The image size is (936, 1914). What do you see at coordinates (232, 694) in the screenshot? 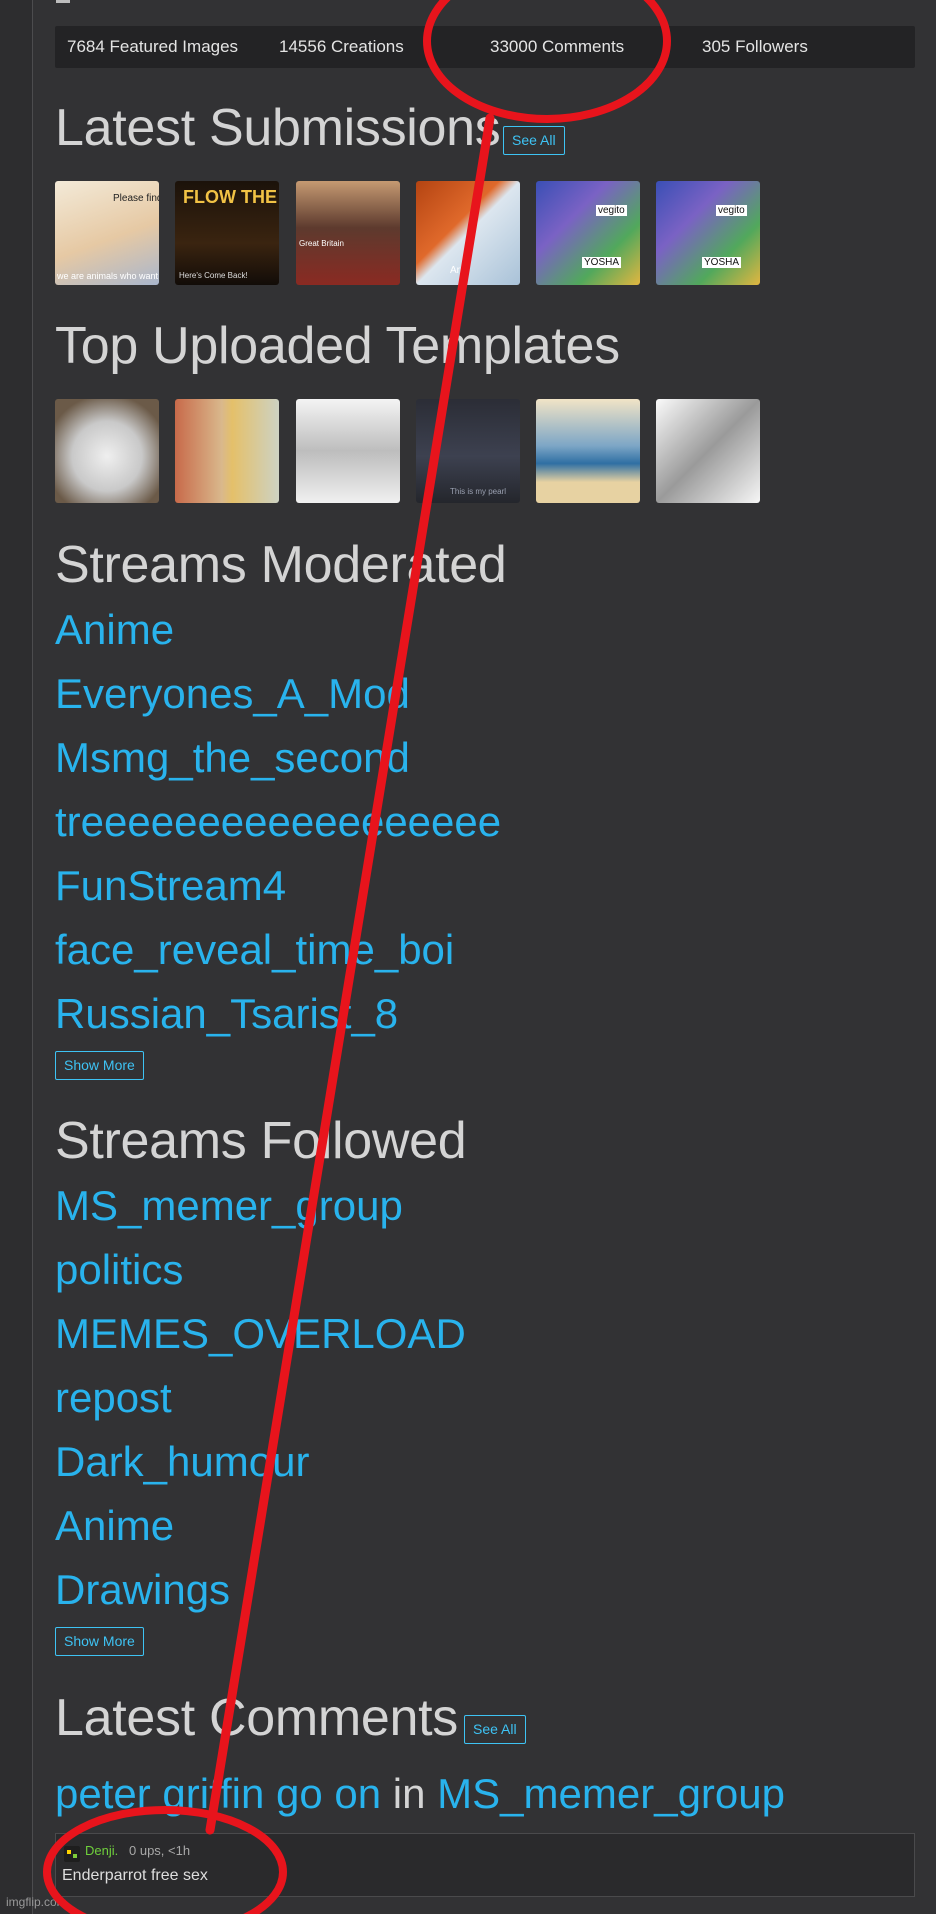
I see `moderated-stream-link: Everyones_A_Mod` at bounding box center [232, 694].